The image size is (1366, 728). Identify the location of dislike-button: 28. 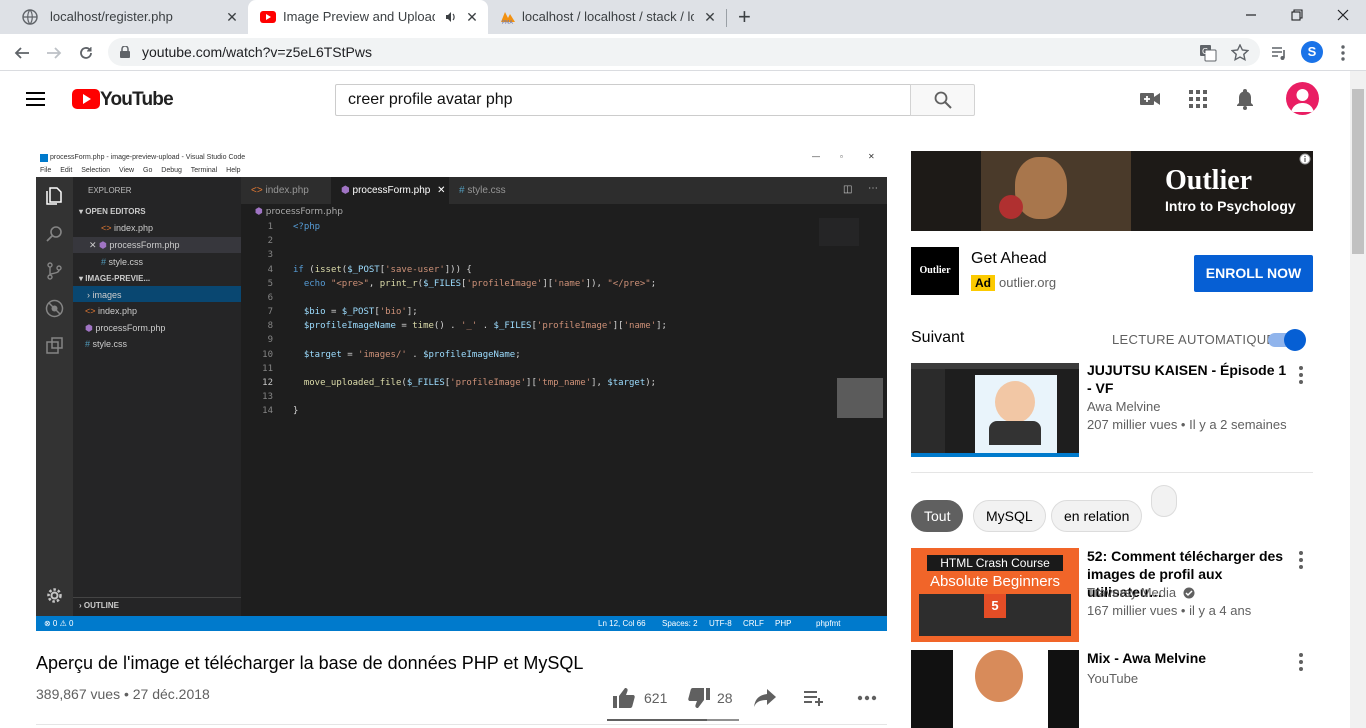
(710, 698).